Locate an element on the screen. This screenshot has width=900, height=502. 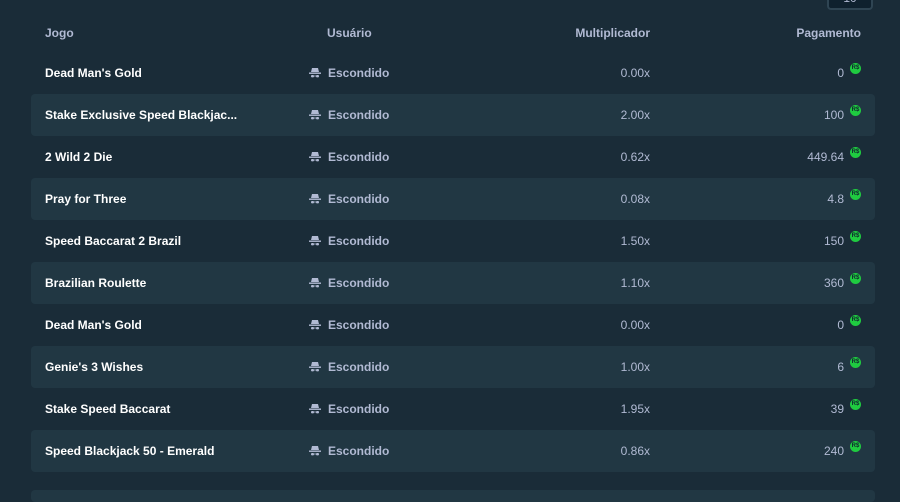
payment-cell: 150 R$ is located at coordinates (842, 241).